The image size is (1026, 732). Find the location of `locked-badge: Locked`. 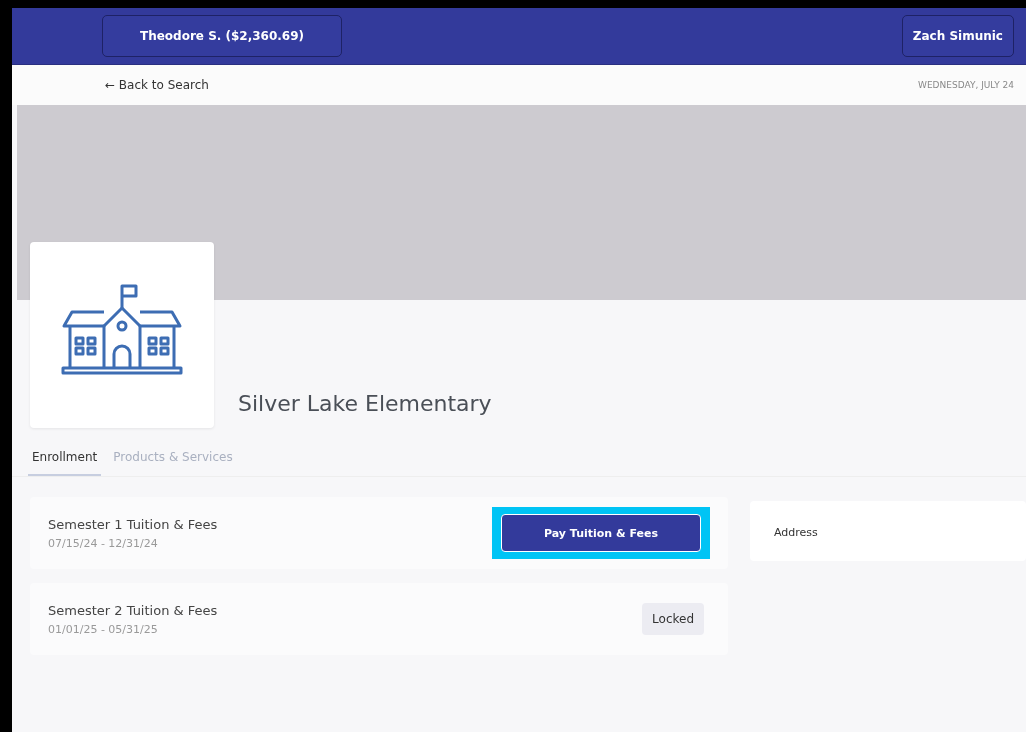

locked-badge: Locked is located at coordinates (673, 619).